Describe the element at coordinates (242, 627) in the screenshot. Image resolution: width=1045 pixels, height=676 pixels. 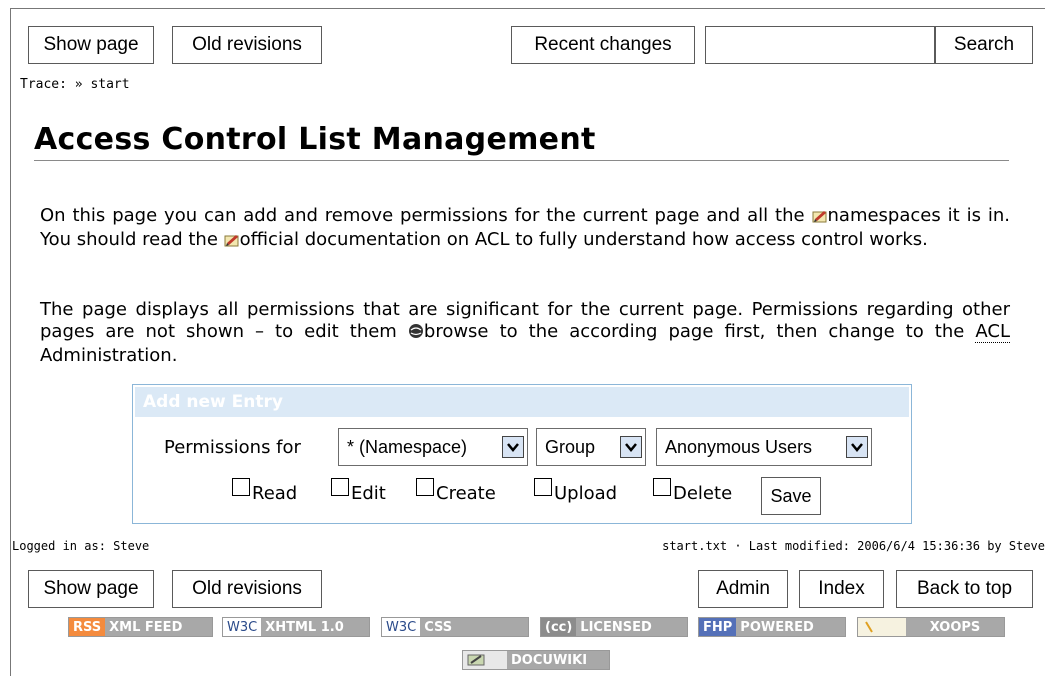
I see `xhtml-badge-left: W3C` at that location.